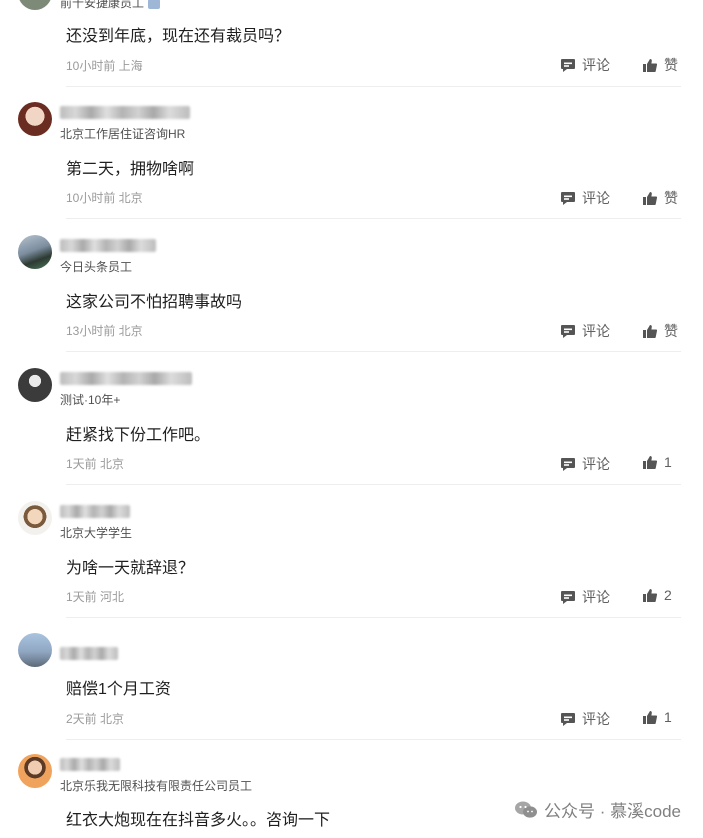 The width and height of the screenshot is (703, 838). I want to click on comment-text: 红衣大炮现在在抖音多火。。咨询一下, so click(198, 820).